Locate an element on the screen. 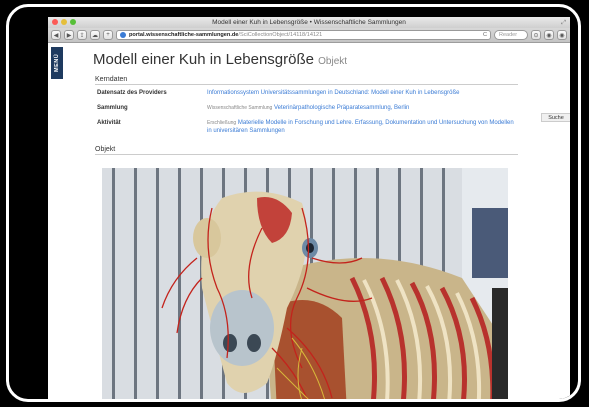 The image size is (589, 407). row-label: Sammlung is located at coordinates (112, 108).